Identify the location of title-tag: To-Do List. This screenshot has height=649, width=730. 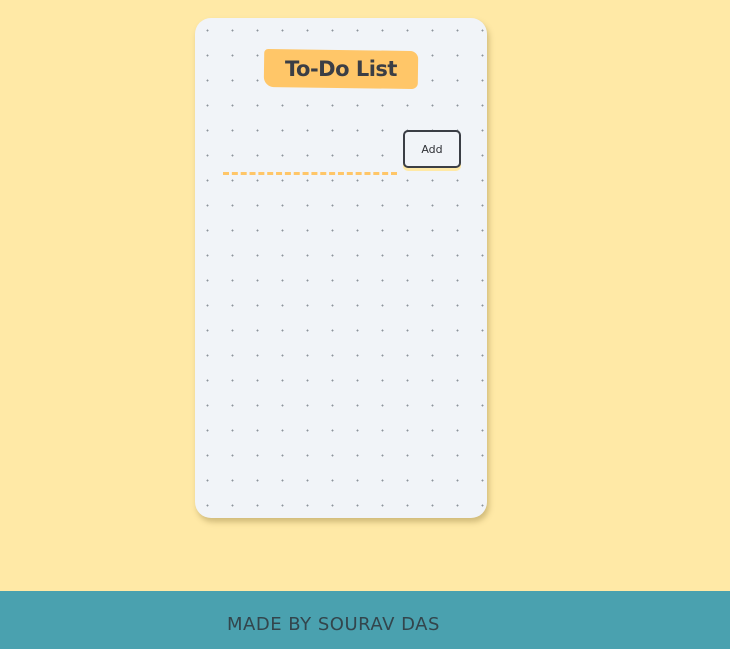
(341, 69).